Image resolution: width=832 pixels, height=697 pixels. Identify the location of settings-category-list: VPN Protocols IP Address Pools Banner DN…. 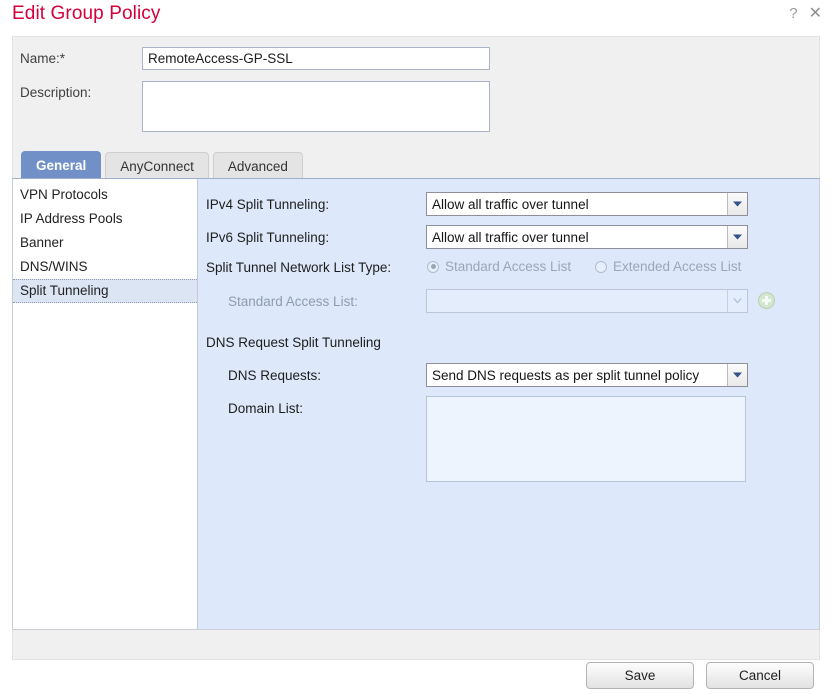
(105, 404).